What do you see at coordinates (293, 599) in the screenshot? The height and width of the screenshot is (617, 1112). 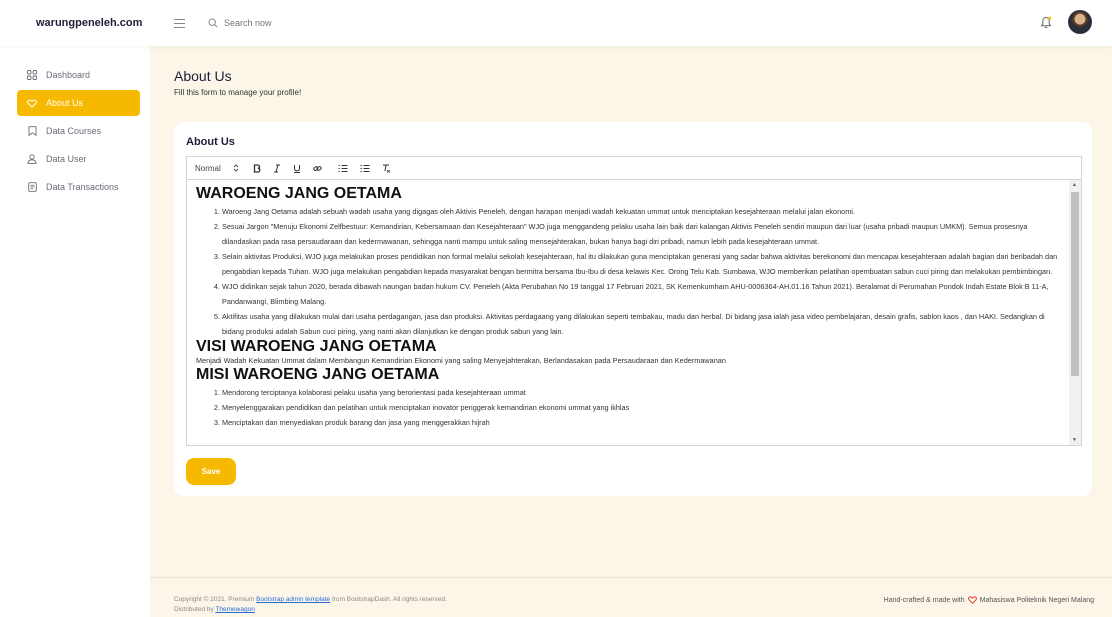 I see `bootstrap-template-link: Bootstrap admin template` at bounding box center [293, 599].